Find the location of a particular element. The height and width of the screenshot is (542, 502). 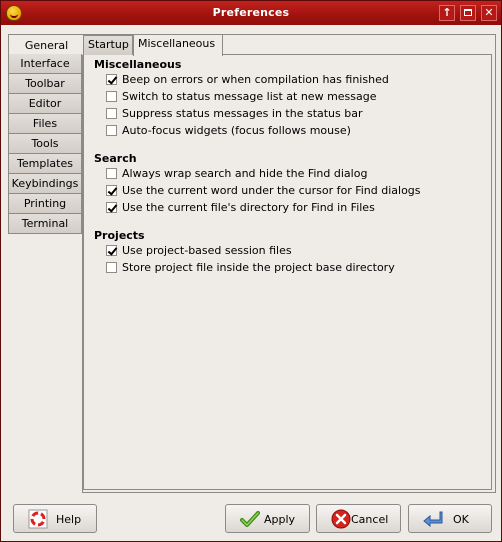

help-label: Help is located at coordinates (69, 519).